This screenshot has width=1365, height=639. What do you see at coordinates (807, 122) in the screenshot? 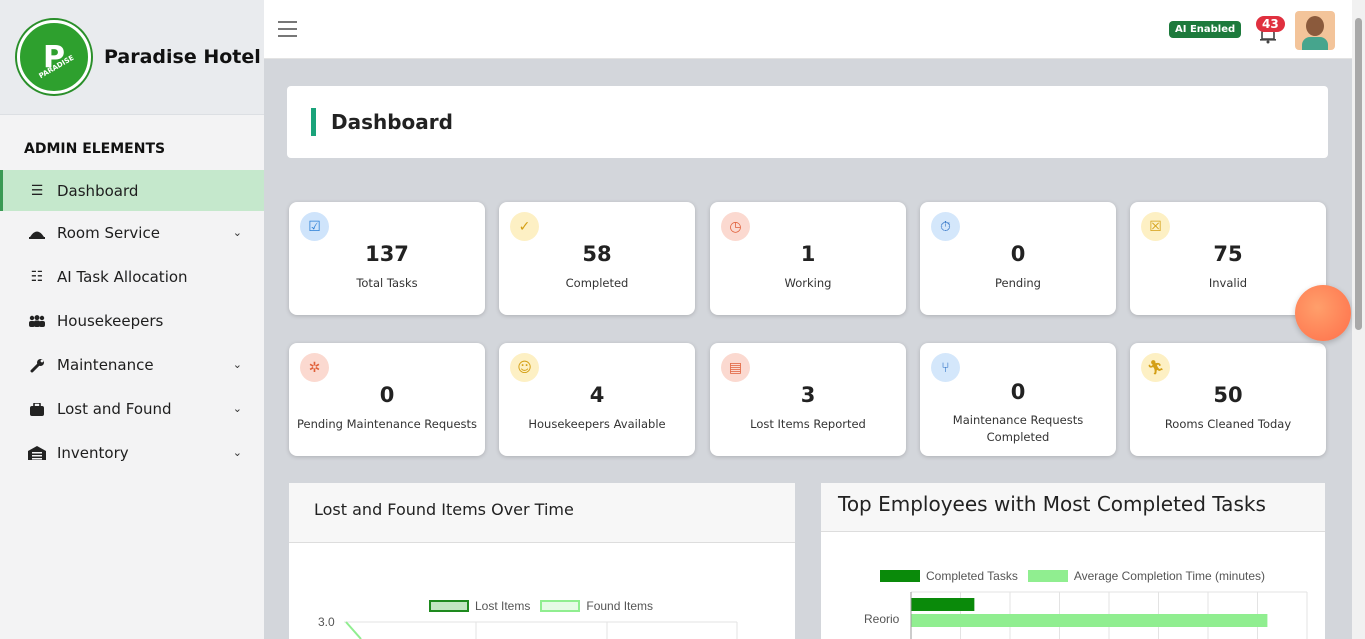
I see `page-header: Dashboard` at bounding box center [807, 122].